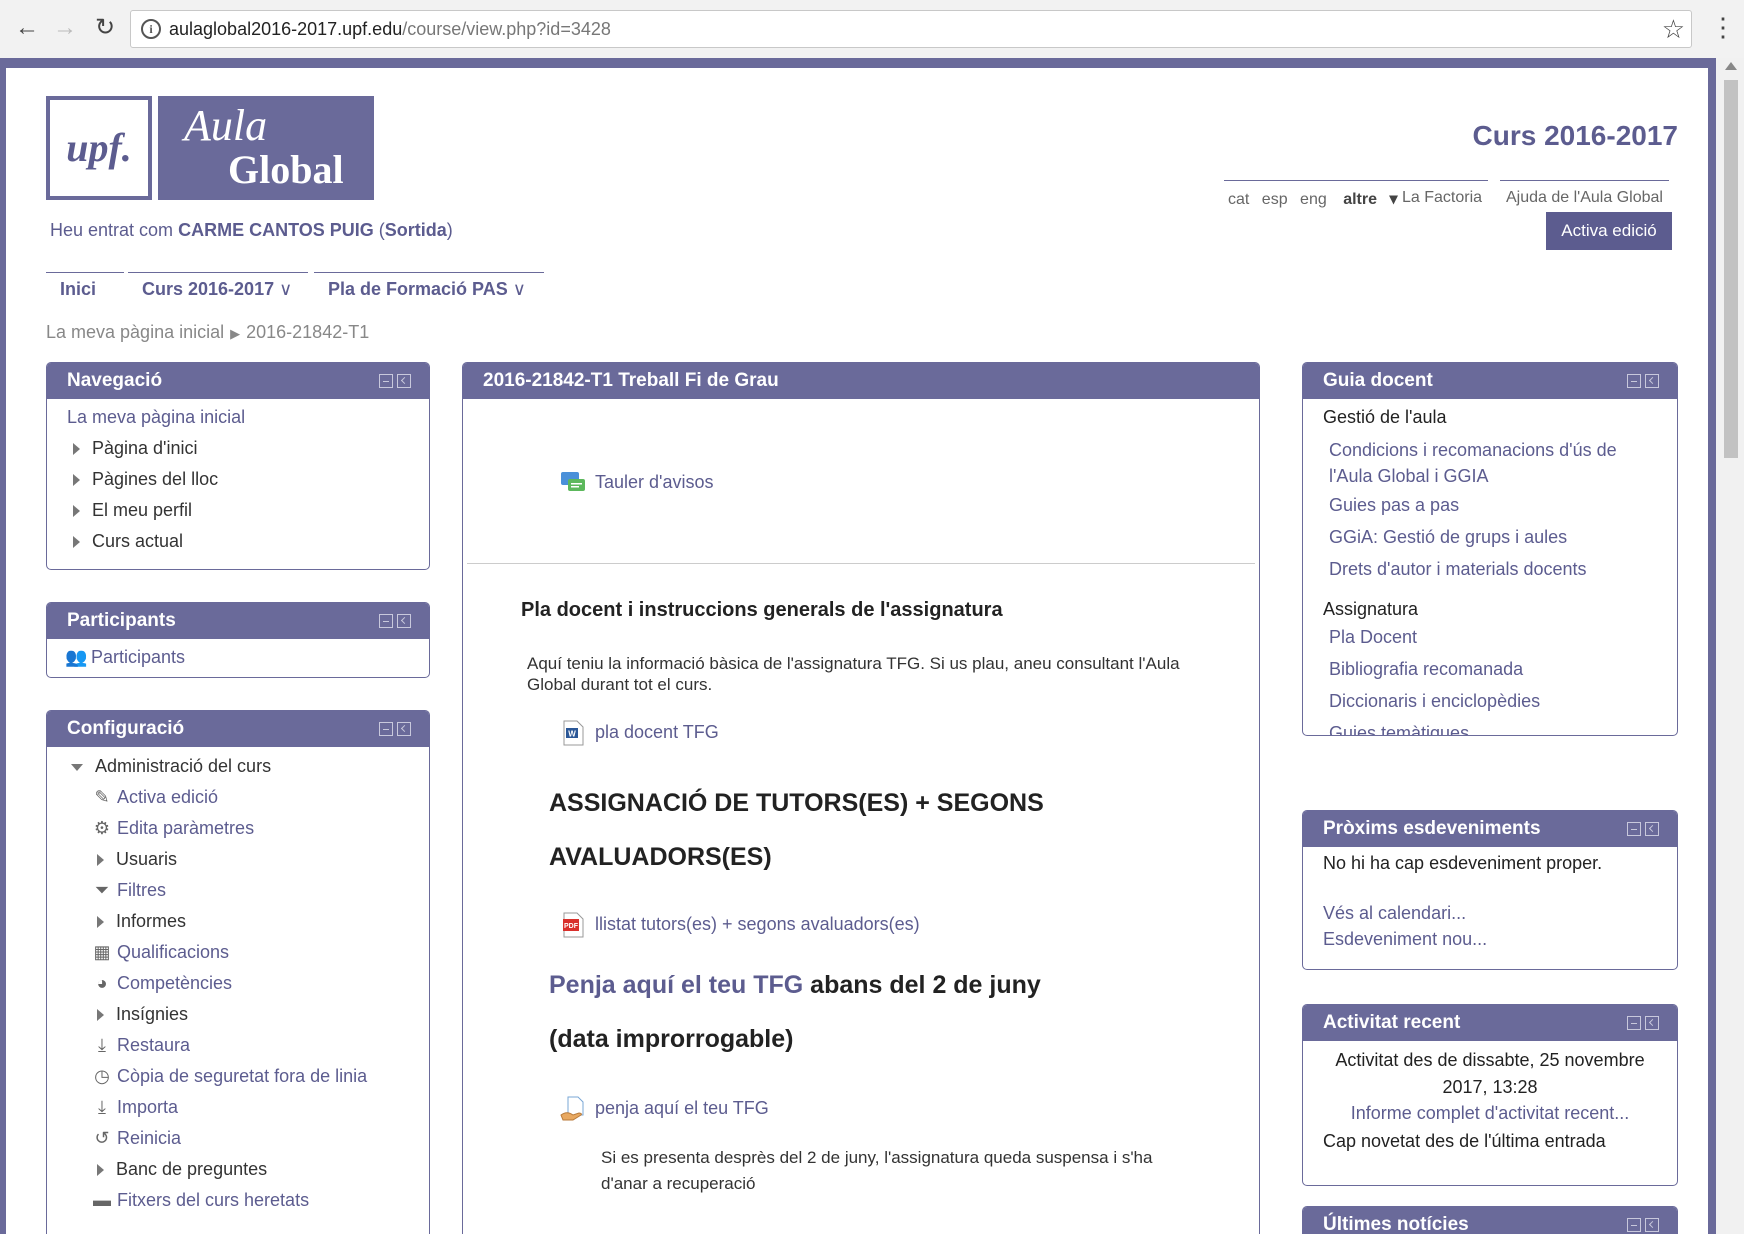 The height and width of the screenshot is (1234, 1744). I want to click on forward-icon: →, so click(65, 28).